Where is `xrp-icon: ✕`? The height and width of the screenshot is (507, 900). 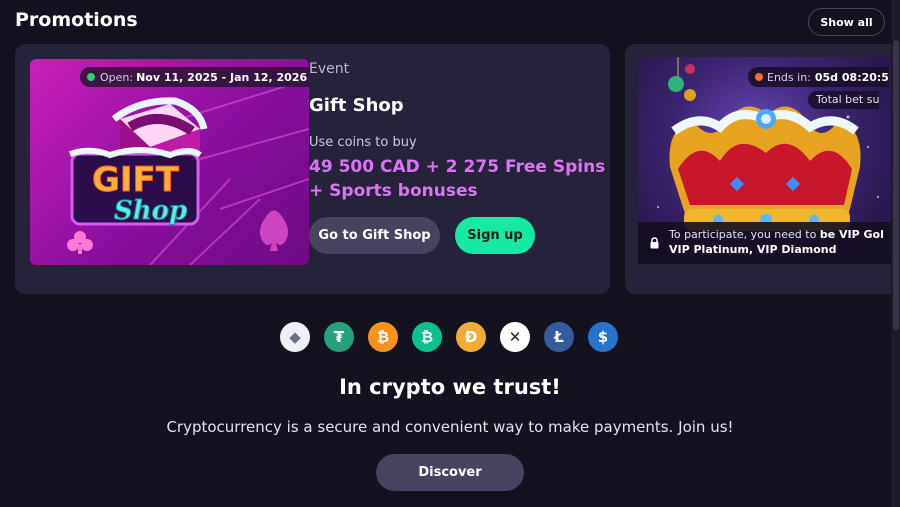
xrp-icon: ✕ is located at coordinates (515, 337).